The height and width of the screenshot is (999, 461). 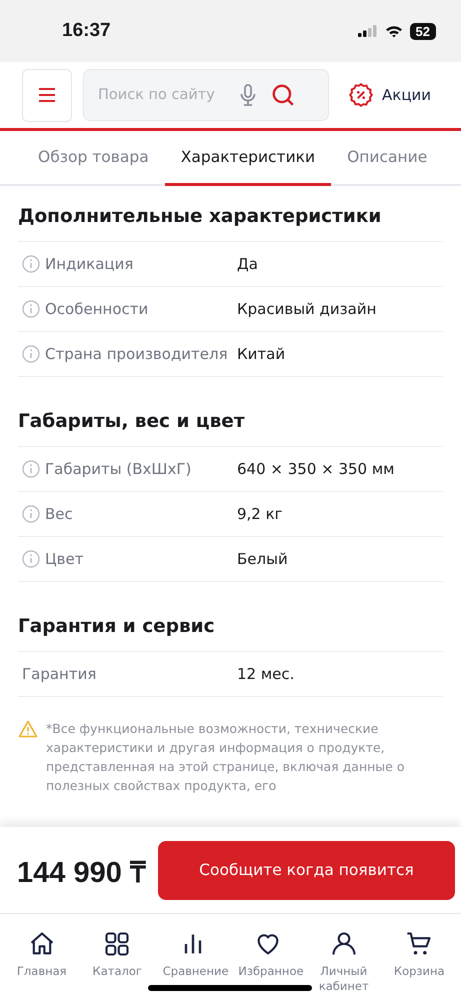 I want to click on spec-name: Цвет, so click(x=64, y=559).